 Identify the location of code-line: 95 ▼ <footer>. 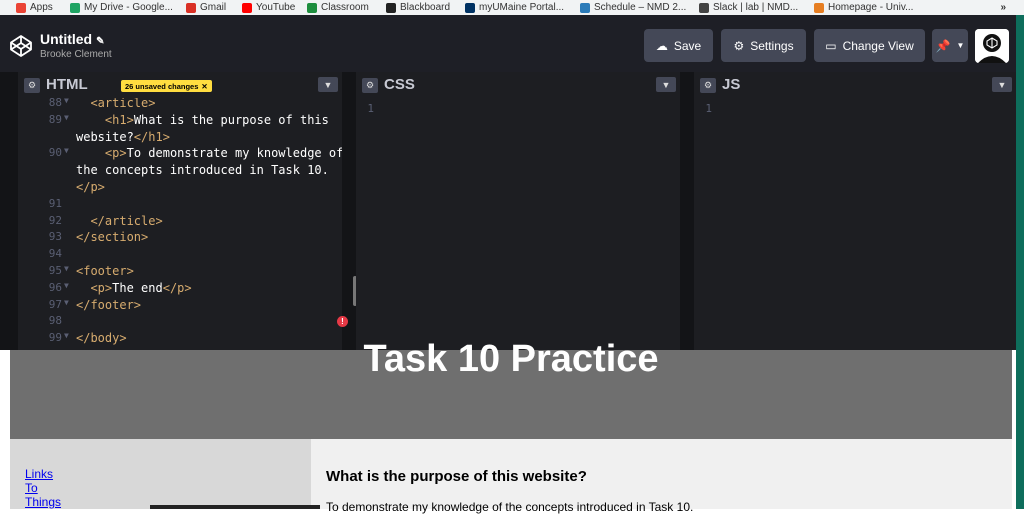
(180, 272).